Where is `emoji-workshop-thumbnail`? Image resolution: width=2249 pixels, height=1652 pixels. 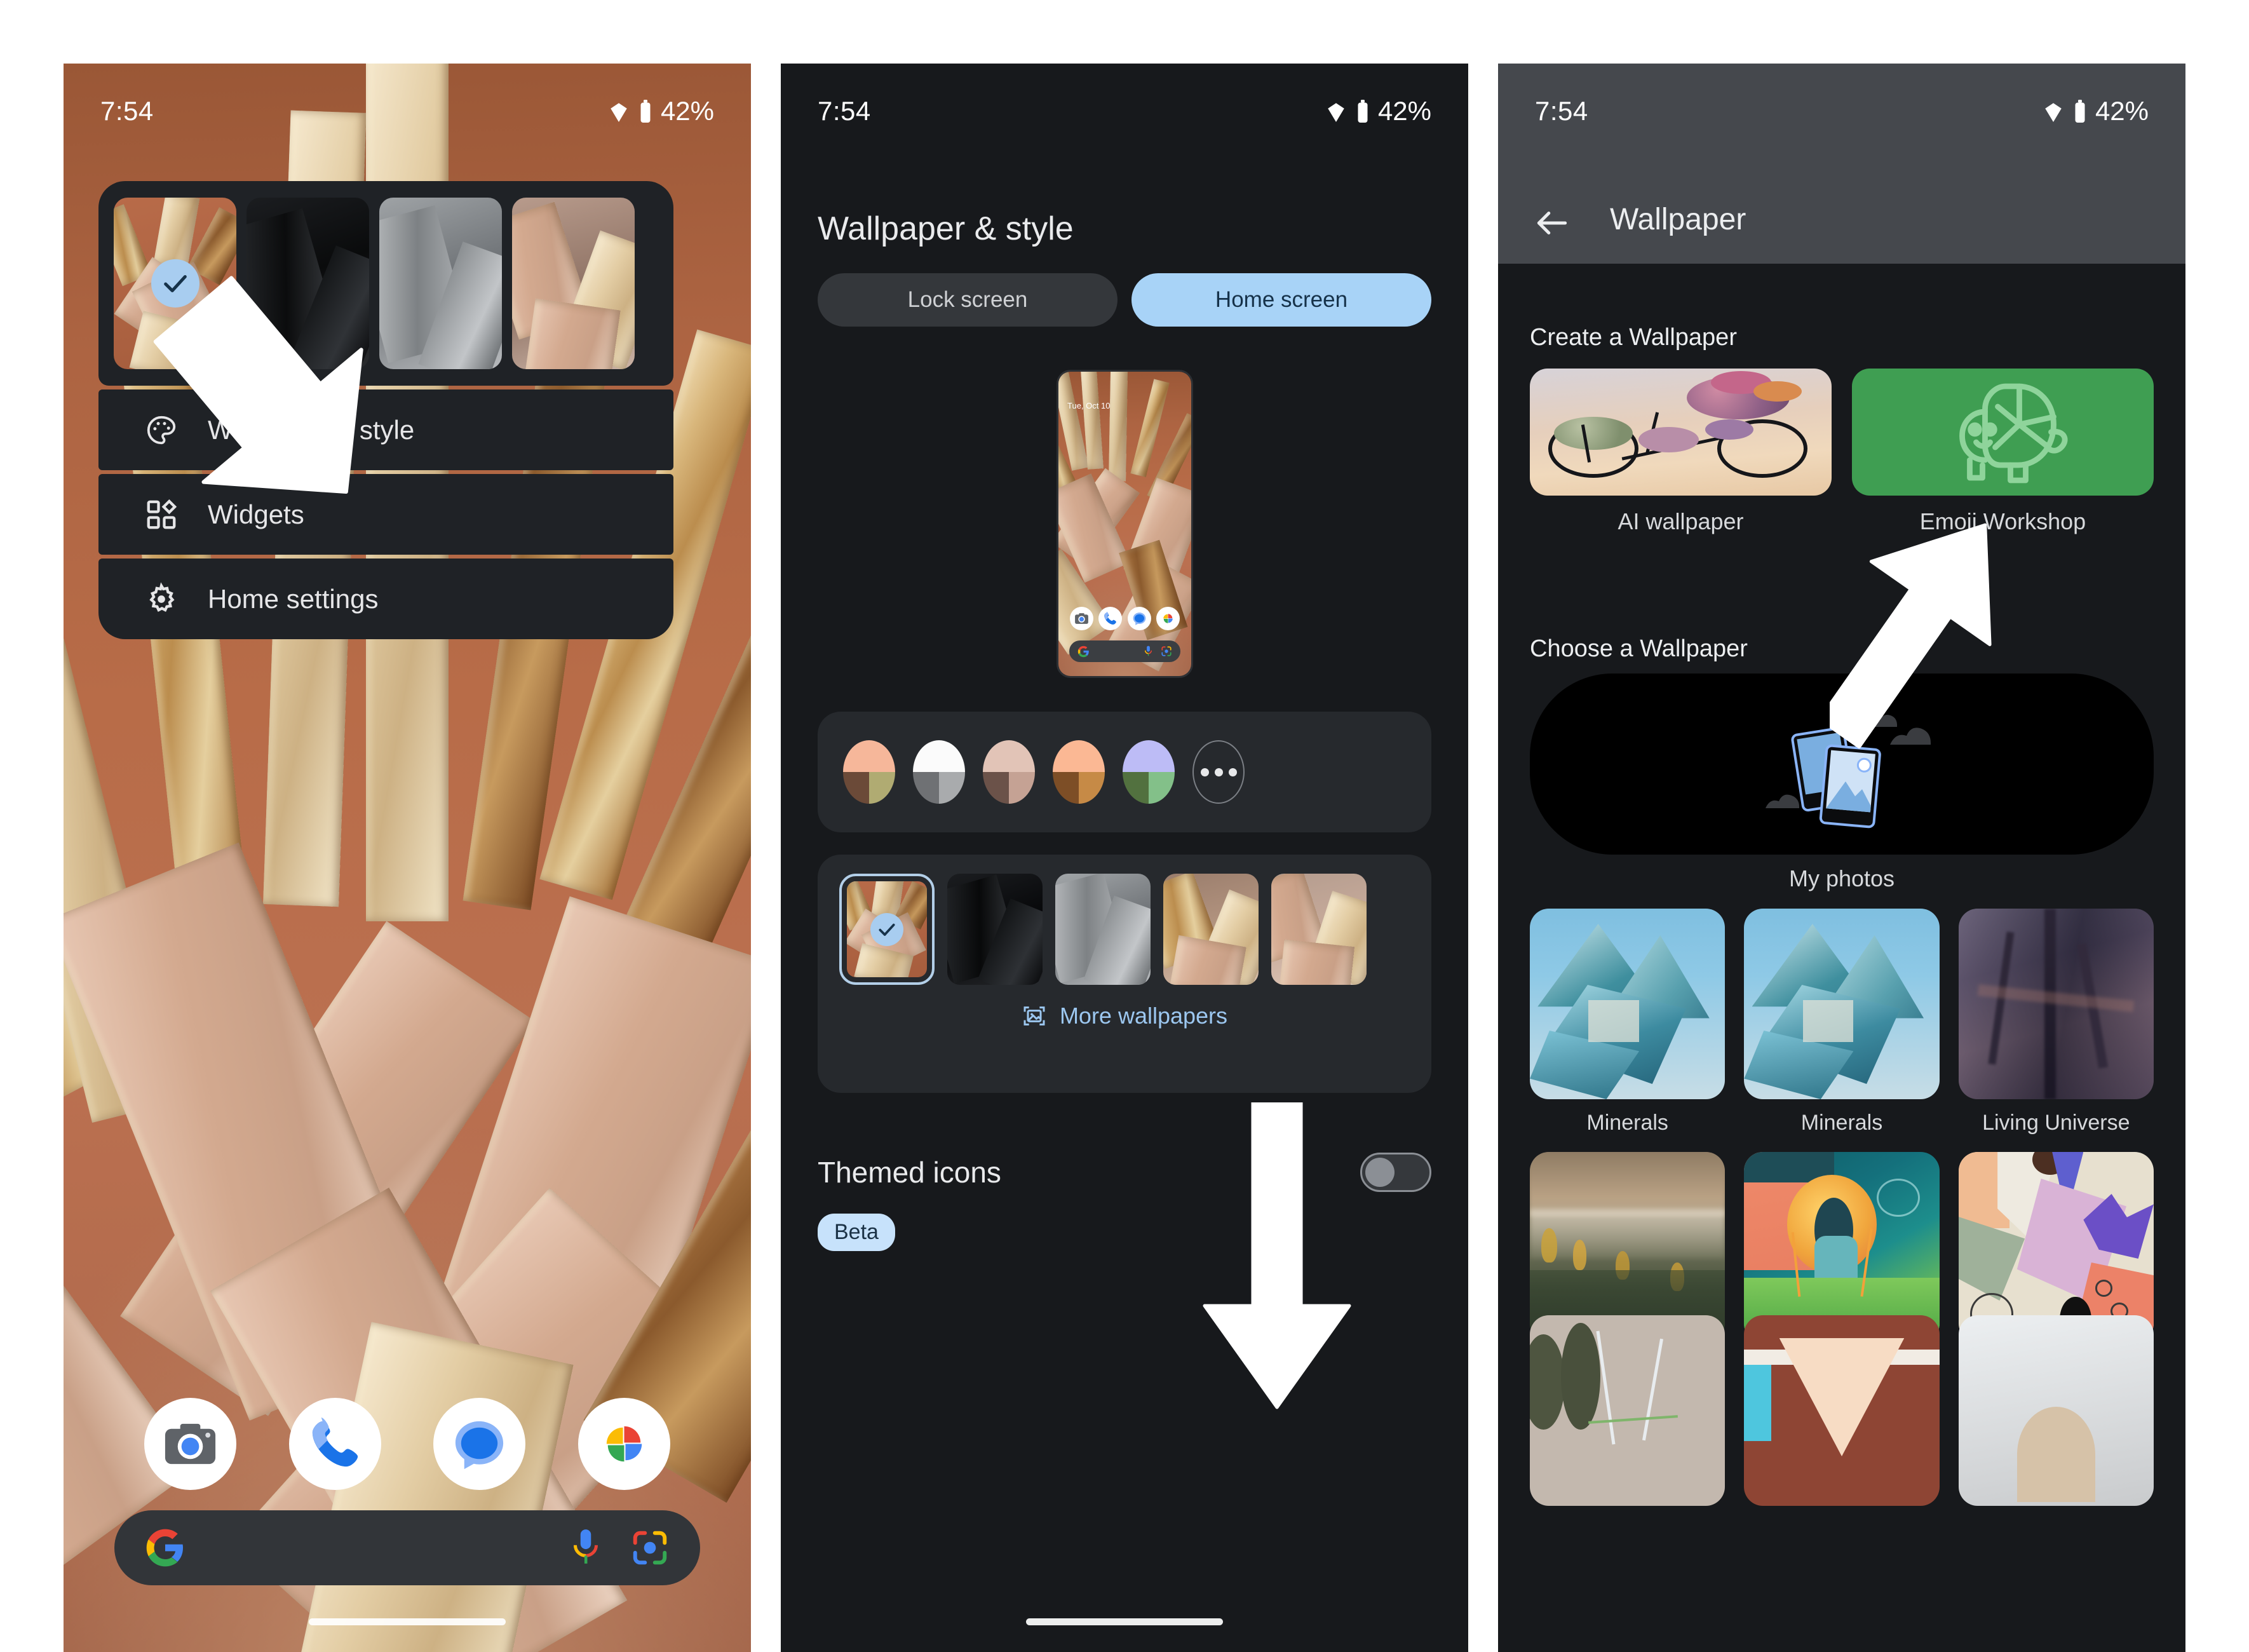
emoji-workshop-thumbnail is located at coordinates (2003, 432).